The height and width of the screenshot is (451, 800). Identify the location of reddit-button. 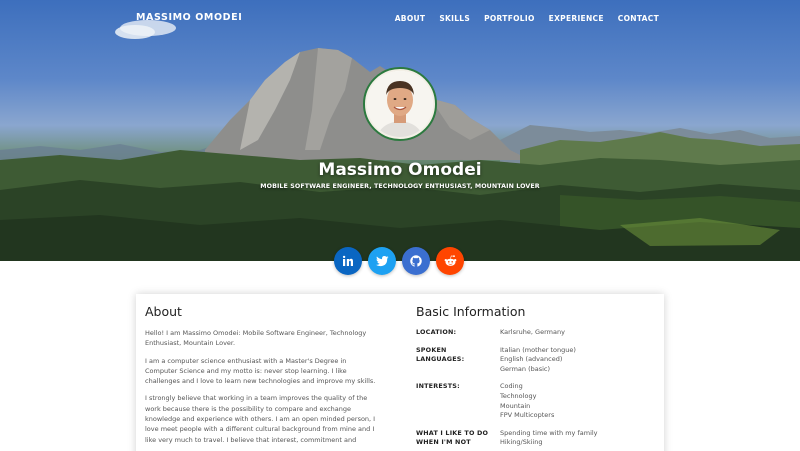
(450, 261).